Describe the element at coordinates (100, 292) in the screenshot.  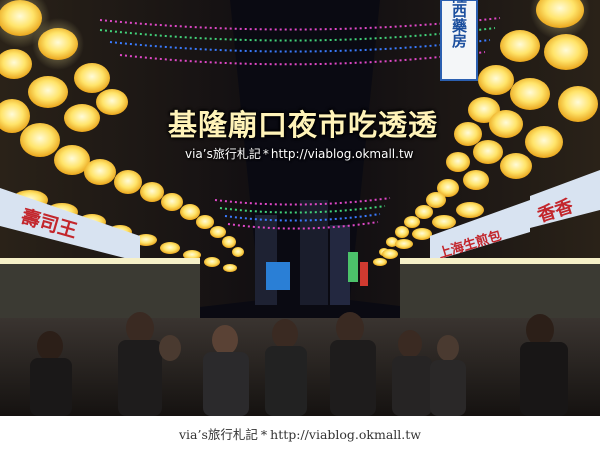
I see `left-stall` at that location.